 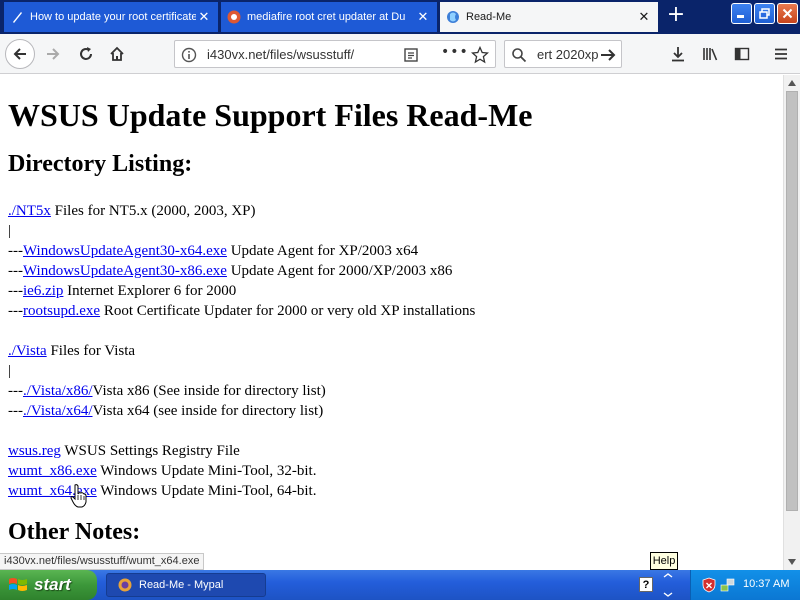 I want to click on tab-read-me: Read-Me ✕, so click(x=549, y=17).